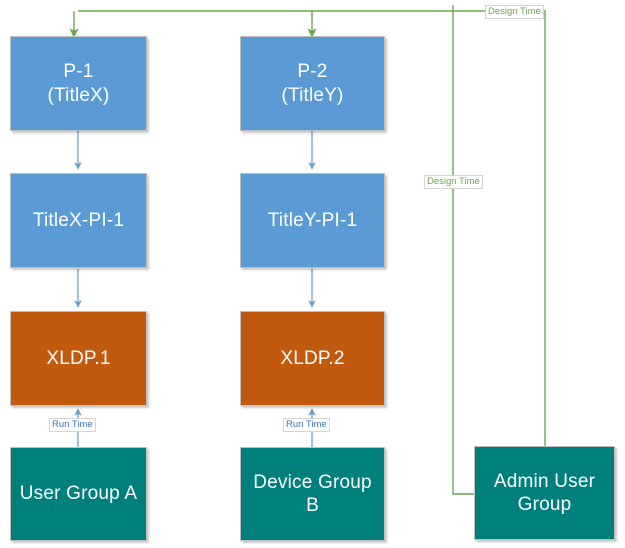  I want to click on node-titley-pi-1-label: TitleY-PI-1, so click(312, 220).